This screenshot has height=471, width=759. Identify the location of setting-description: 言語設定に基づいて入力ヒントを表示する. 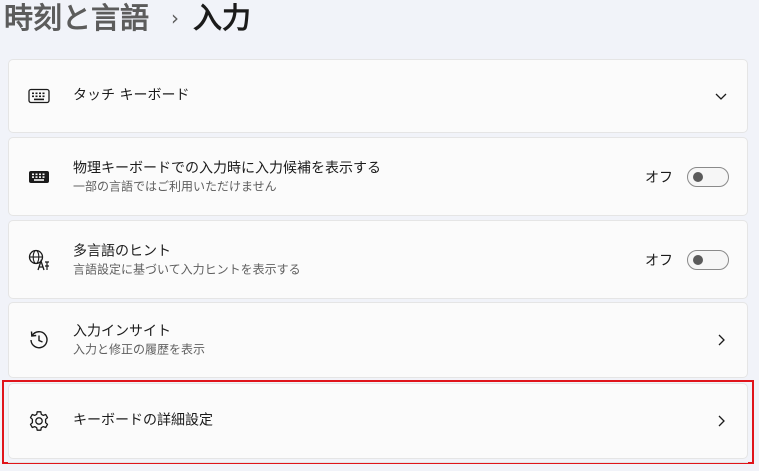
(187, 269).